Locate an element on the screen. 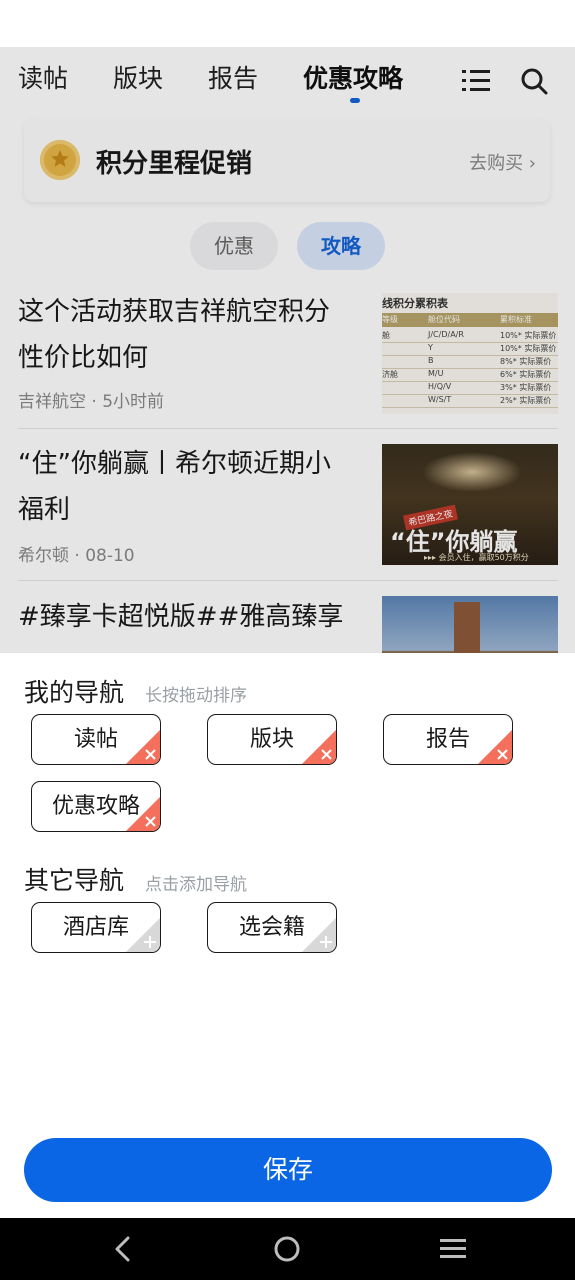 The height and width of the screenshot is (1280, 575). nav-chip-hotel-library: 酒店库 is located at coordinates (96, 927).